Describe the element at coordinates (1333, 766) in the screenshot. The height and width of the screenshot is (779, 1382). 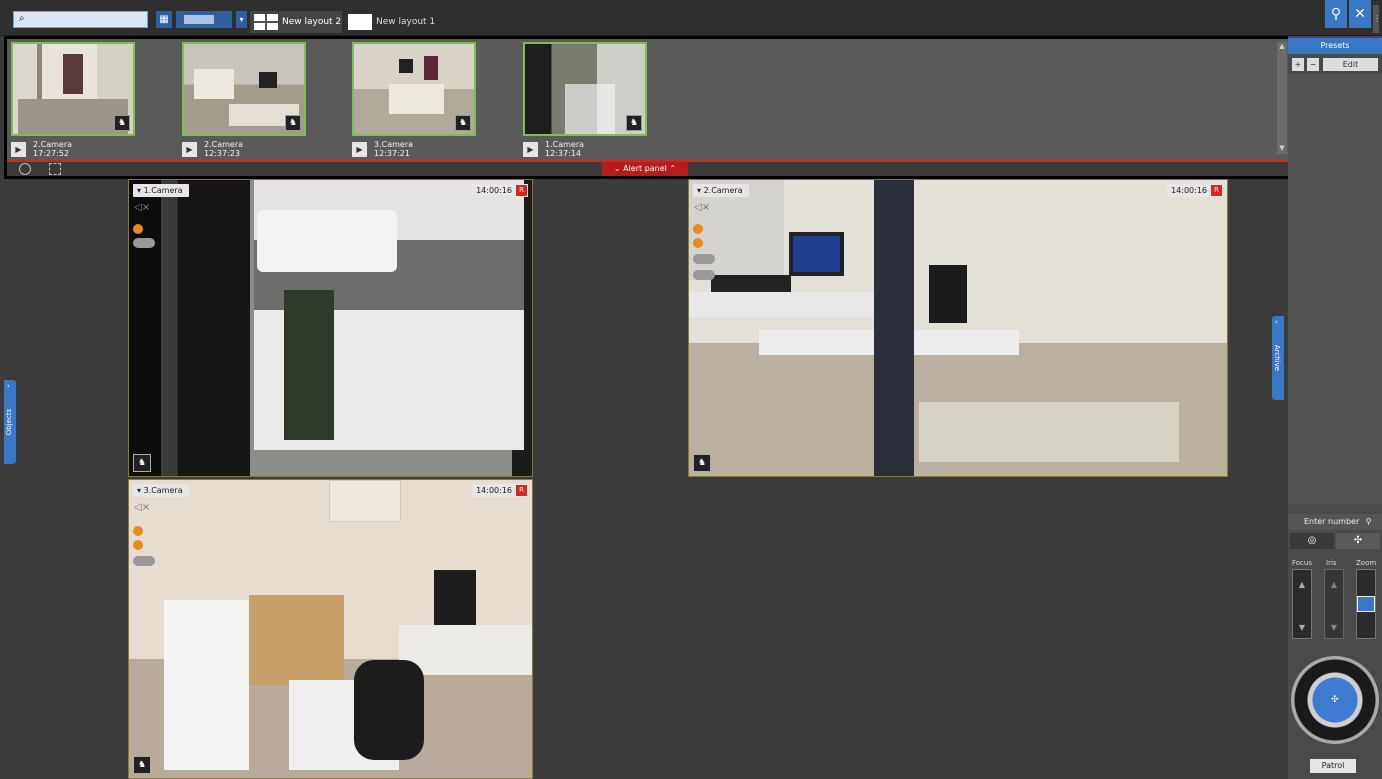
I see `patrol-button: Patrol` at that location.